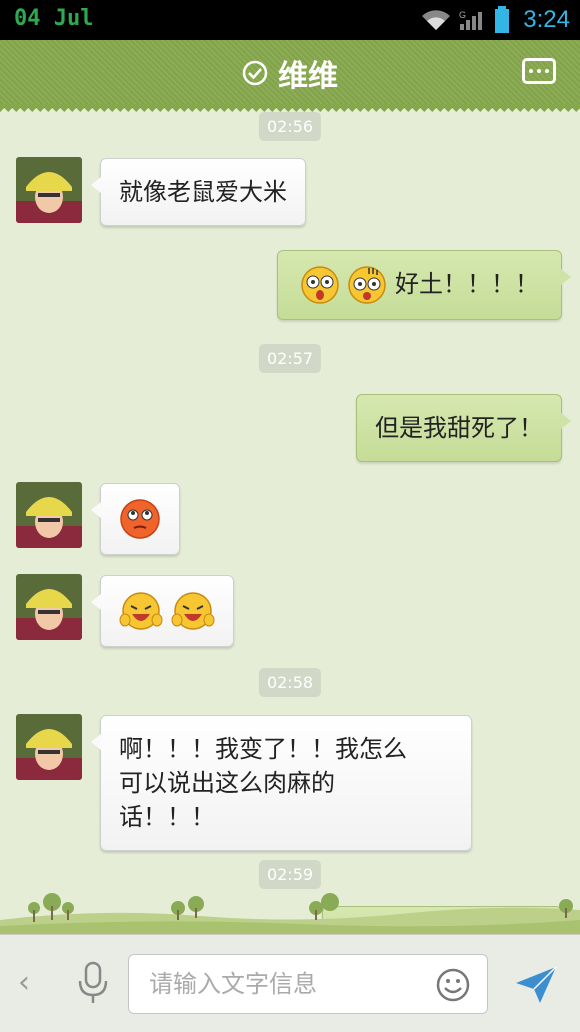 The height and width of the screenshot is (1032, 580). What do you see at coordinates (308, 76) in the screenshot?
I see `chat-title: 维维` at bounding box center [308, 76].